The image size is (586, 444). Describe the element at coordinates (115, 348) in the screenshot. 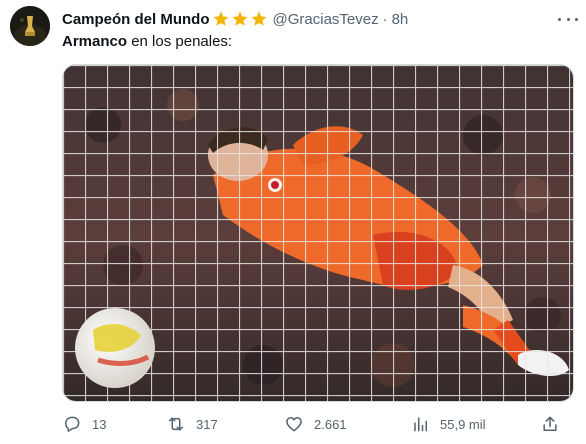

I see `soccer-ball` at that location.